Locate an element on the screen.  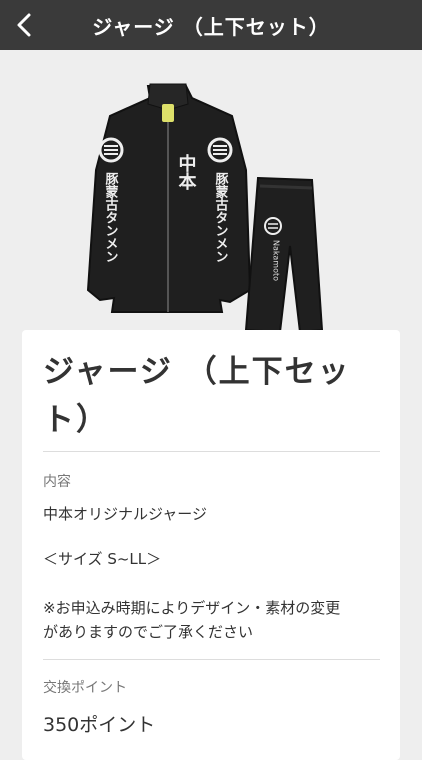
content-label: 内容 is located at coordinates (57, 482).